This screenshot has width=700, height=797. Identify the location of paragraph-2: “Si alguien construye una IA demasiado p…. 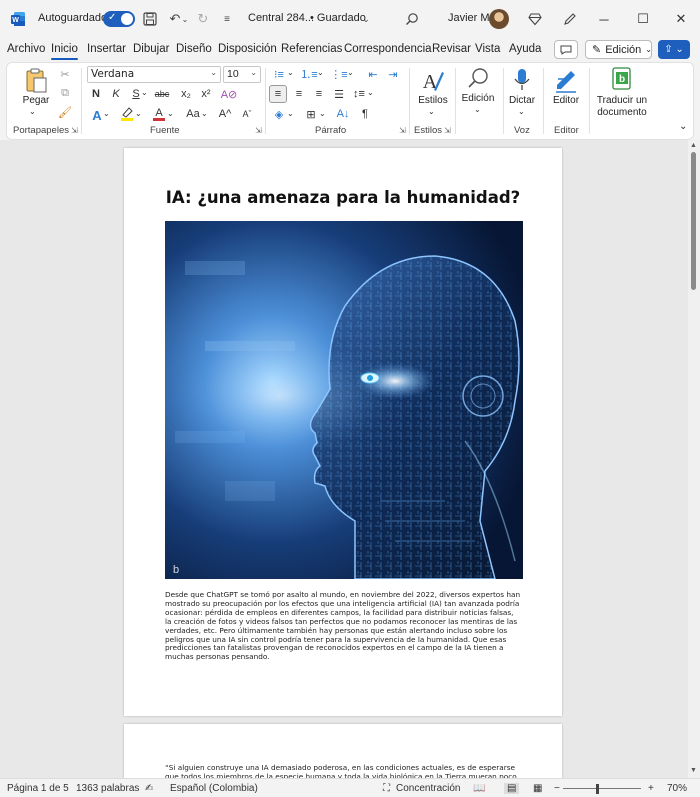
(343, 771).